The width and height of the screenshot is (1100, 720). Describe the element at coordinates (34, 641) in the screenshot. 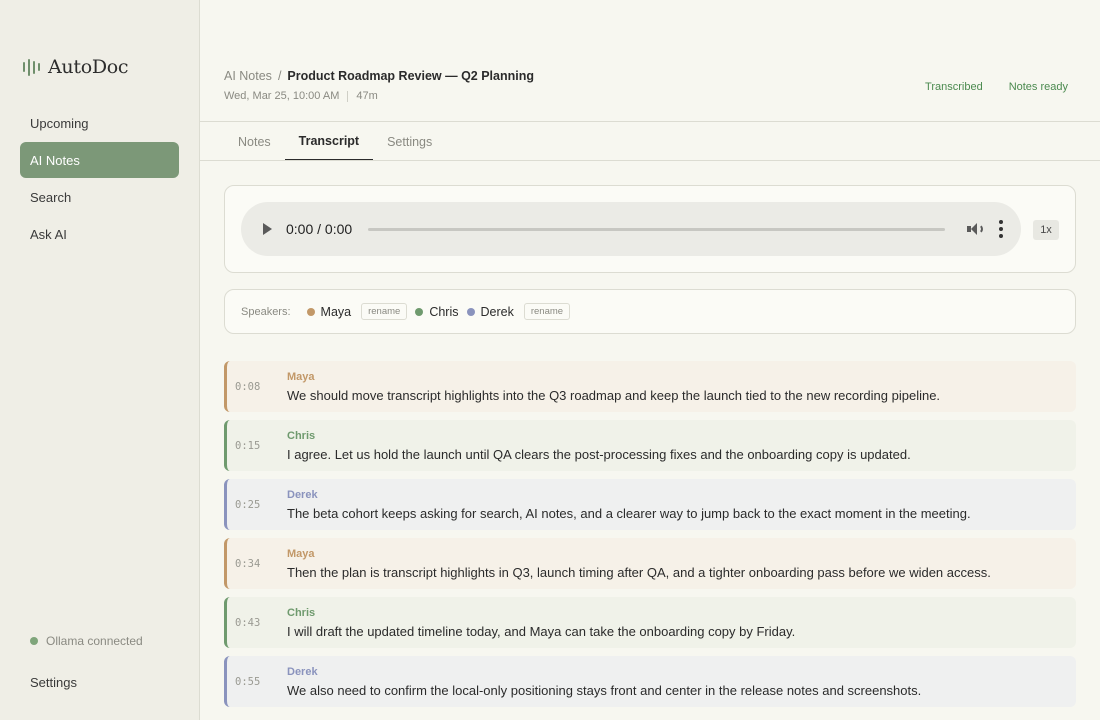

I see `status-dot-icon` at that location.